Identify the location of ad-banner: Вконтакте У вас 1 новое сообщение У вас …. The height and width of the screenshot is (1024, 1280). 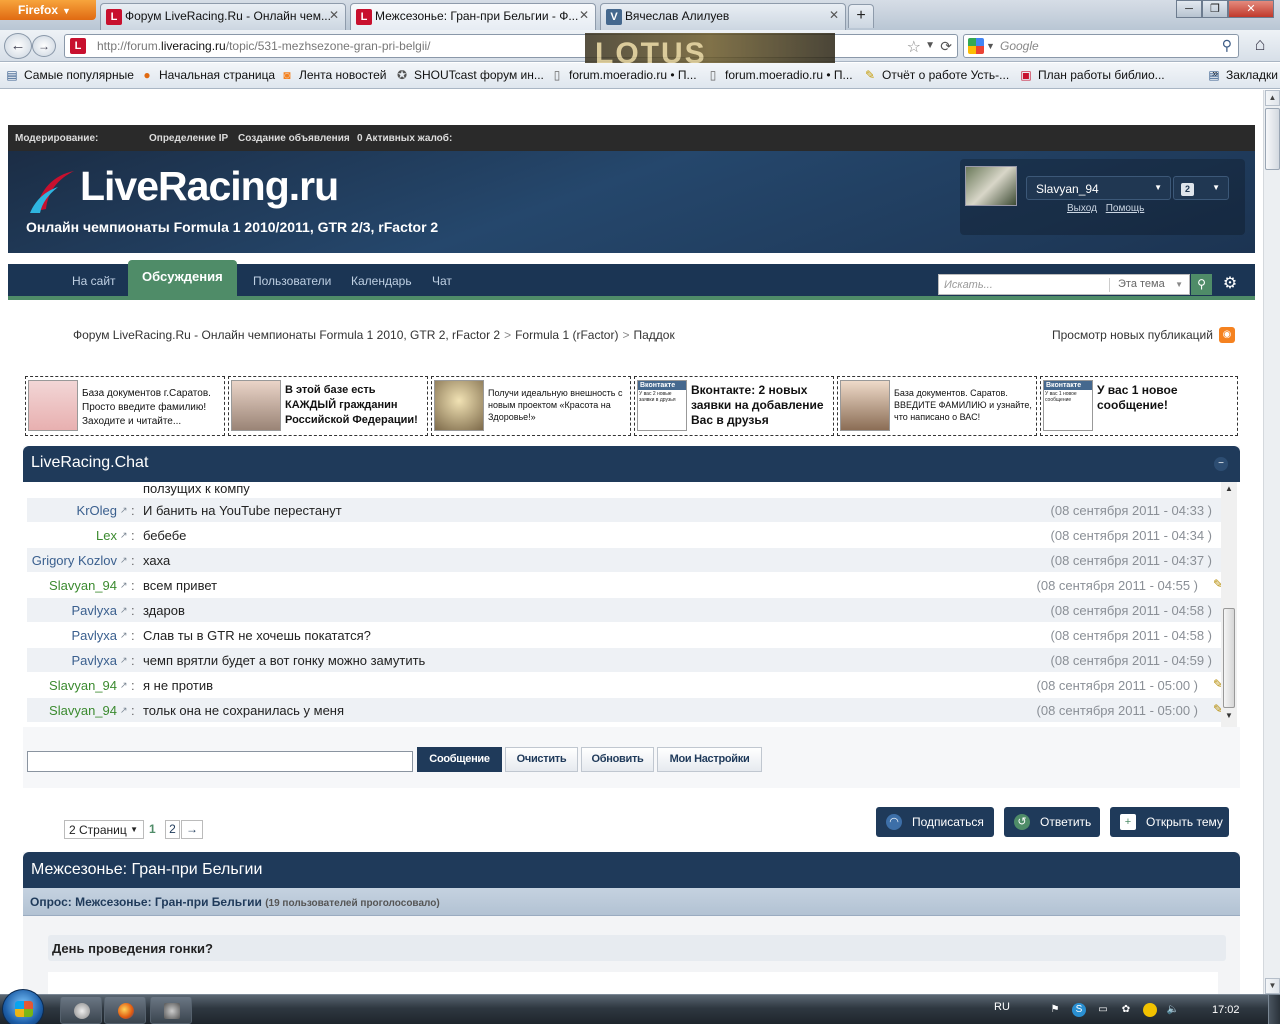
(1139, 406).